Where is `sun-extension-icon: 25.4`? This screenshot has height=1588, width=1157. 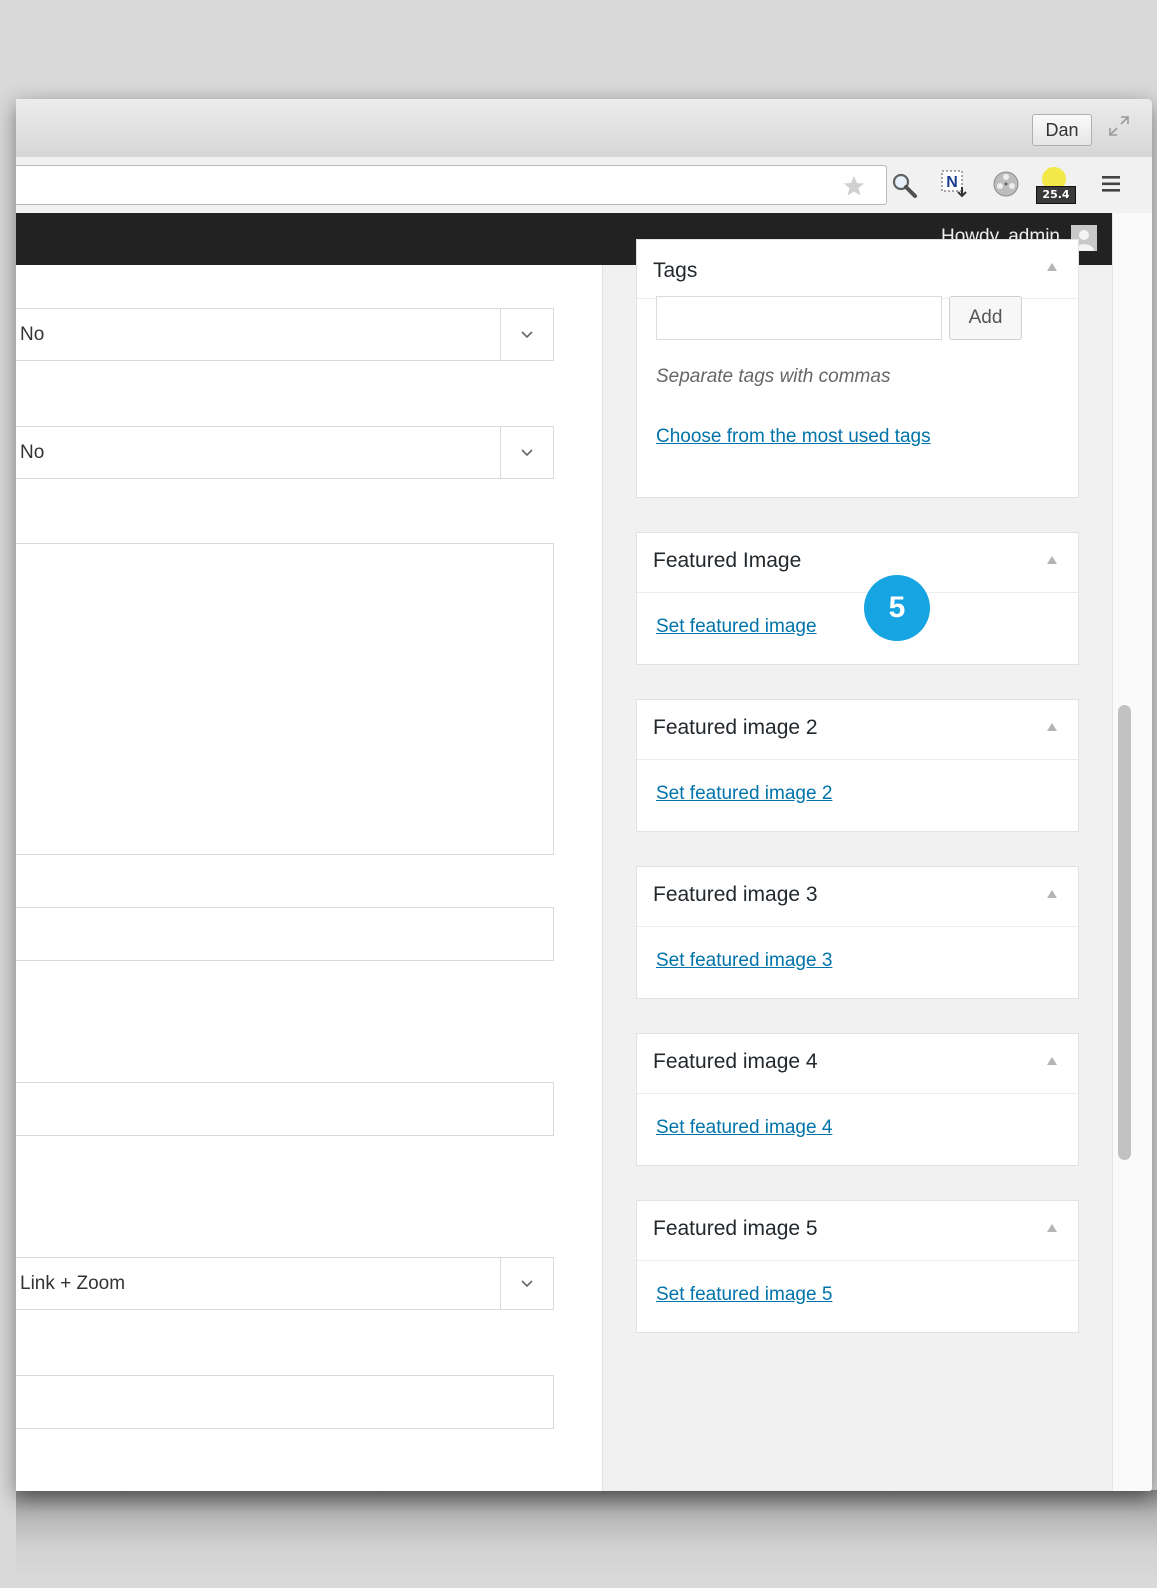
sun-extension-icon: 25.4 is located at coordinates (1056, 186).